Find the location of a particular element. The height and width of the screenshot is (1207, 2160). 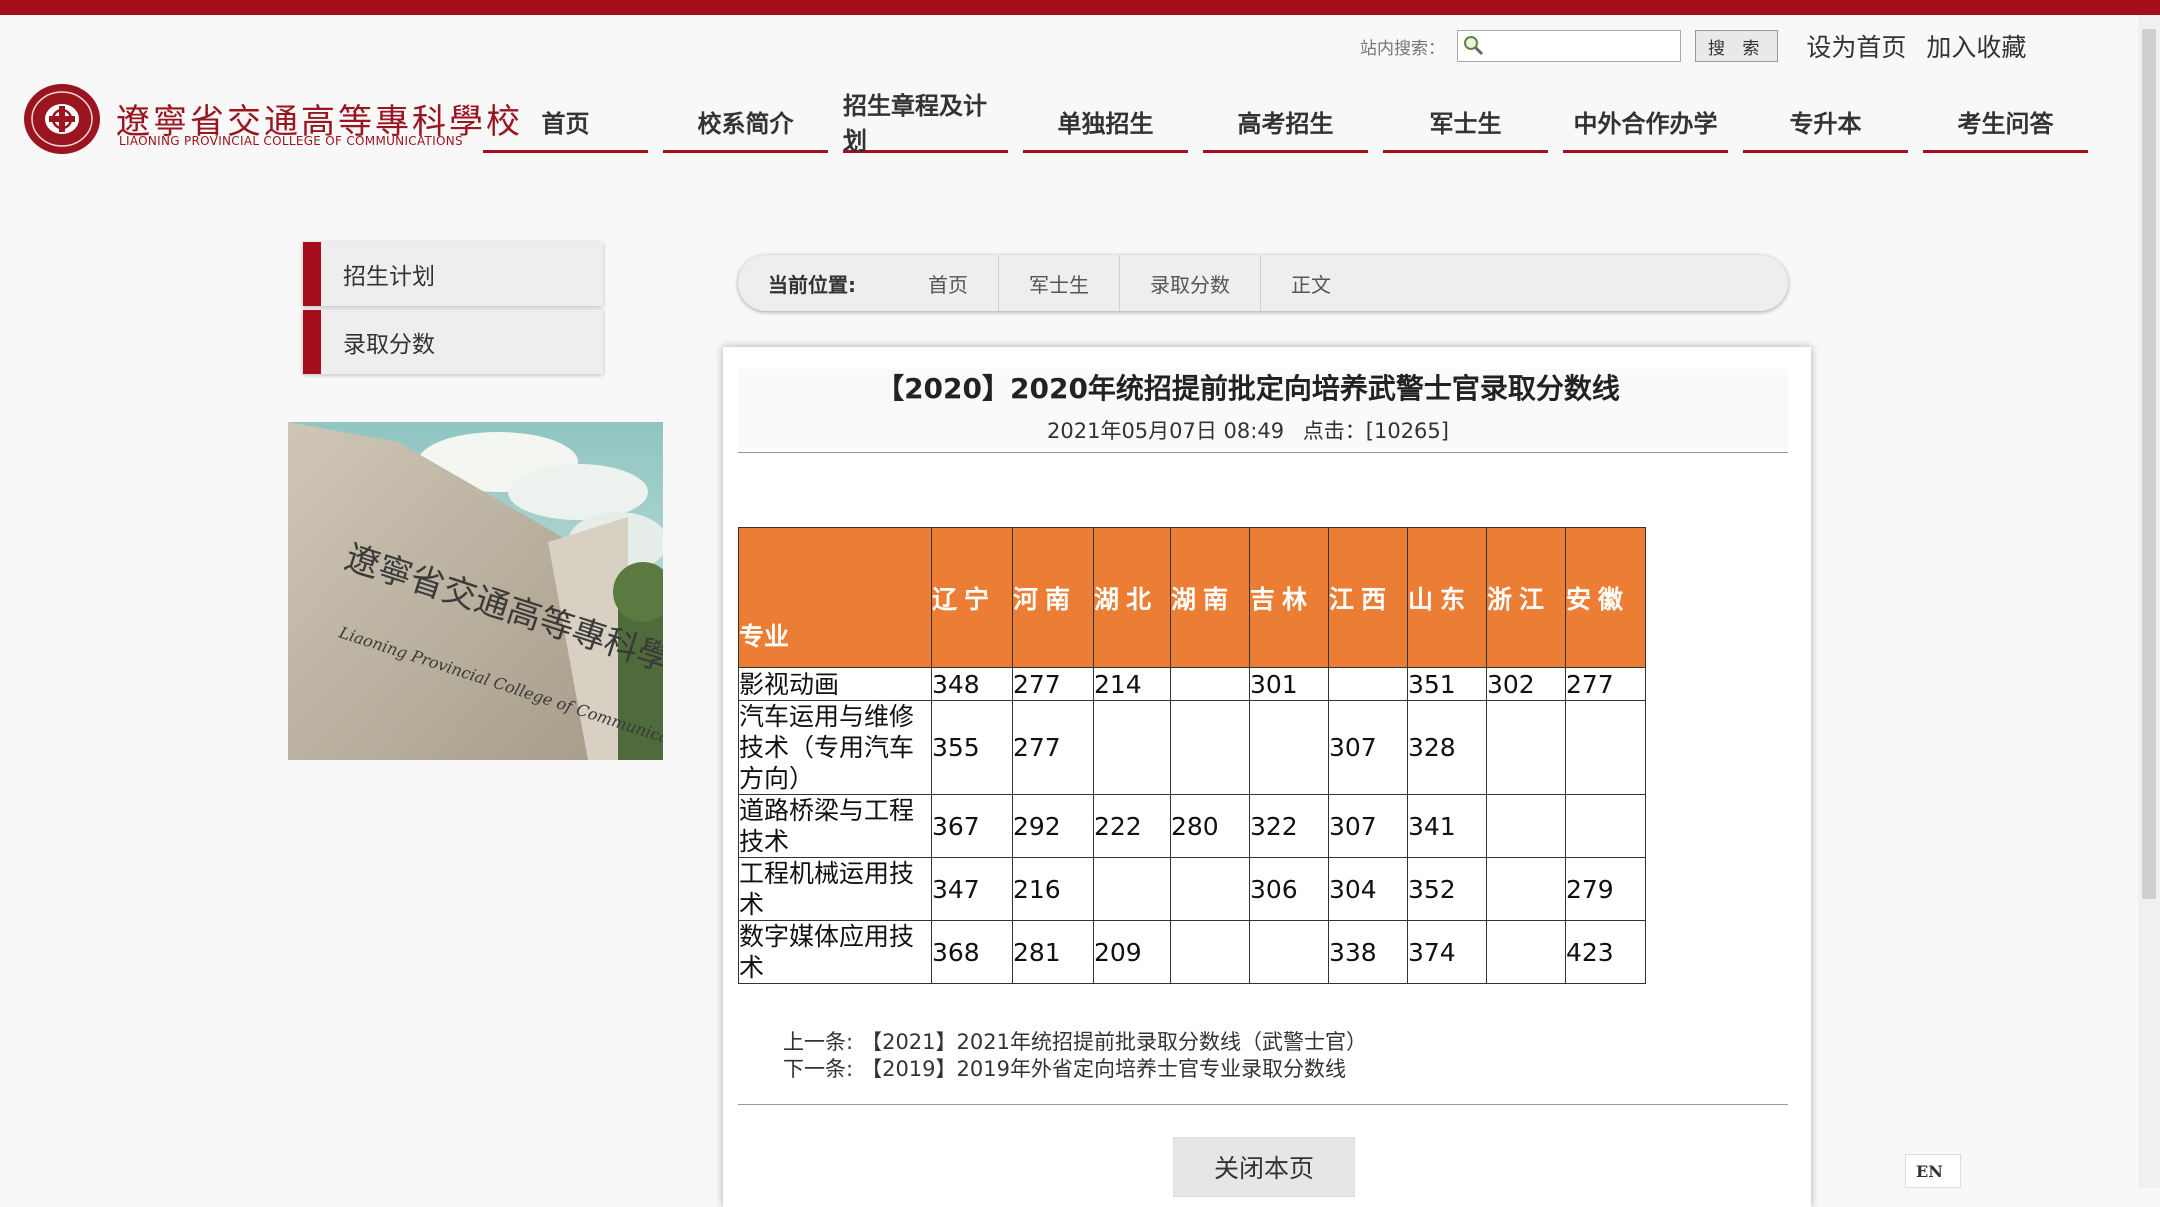

table-cell: 304 is located at coordinates (1368, 889).